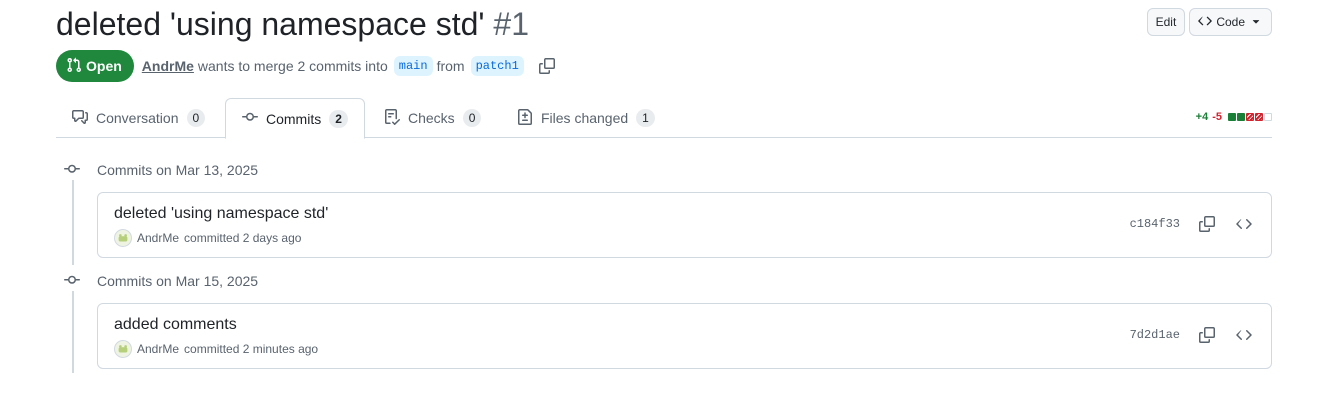  I want to click on commit-message: deleted 'using namespace std', so click(221, 214).